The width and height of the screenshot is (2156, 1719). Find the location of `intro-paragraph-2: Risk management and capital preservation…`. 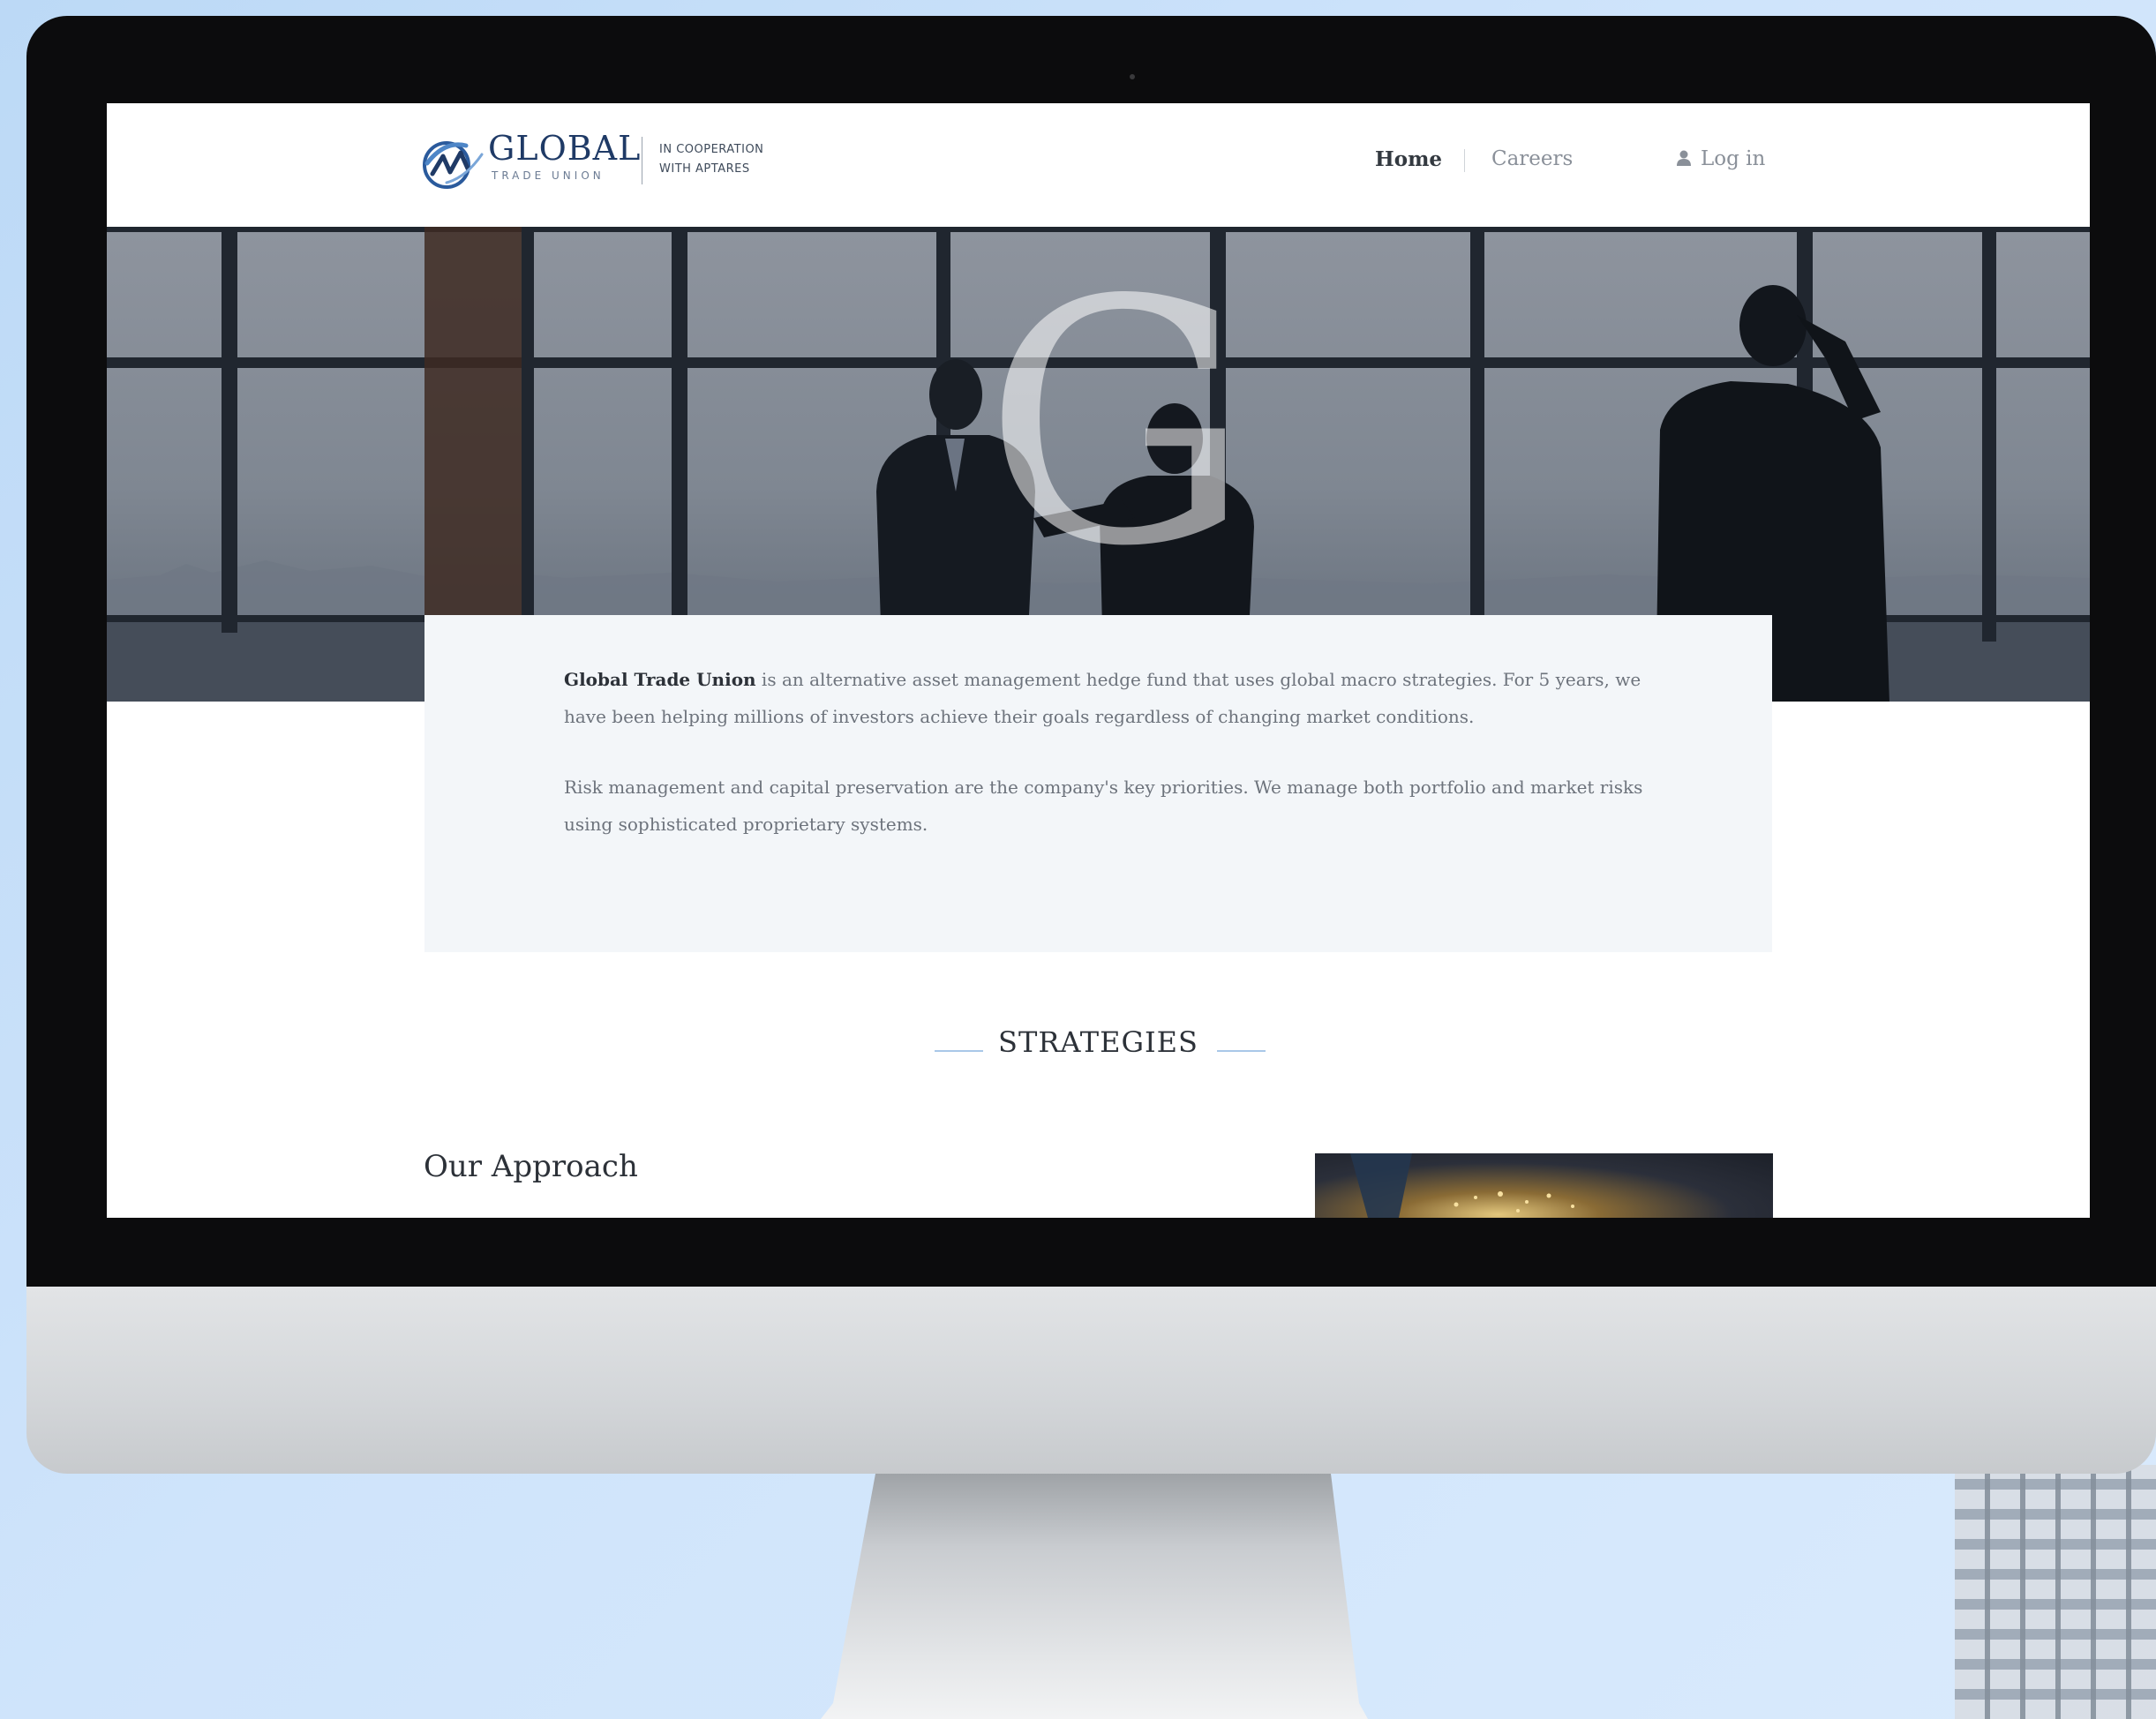

intro-paragraph-2: Risk management and capital preservation… is located at coordinates (1103, 806).